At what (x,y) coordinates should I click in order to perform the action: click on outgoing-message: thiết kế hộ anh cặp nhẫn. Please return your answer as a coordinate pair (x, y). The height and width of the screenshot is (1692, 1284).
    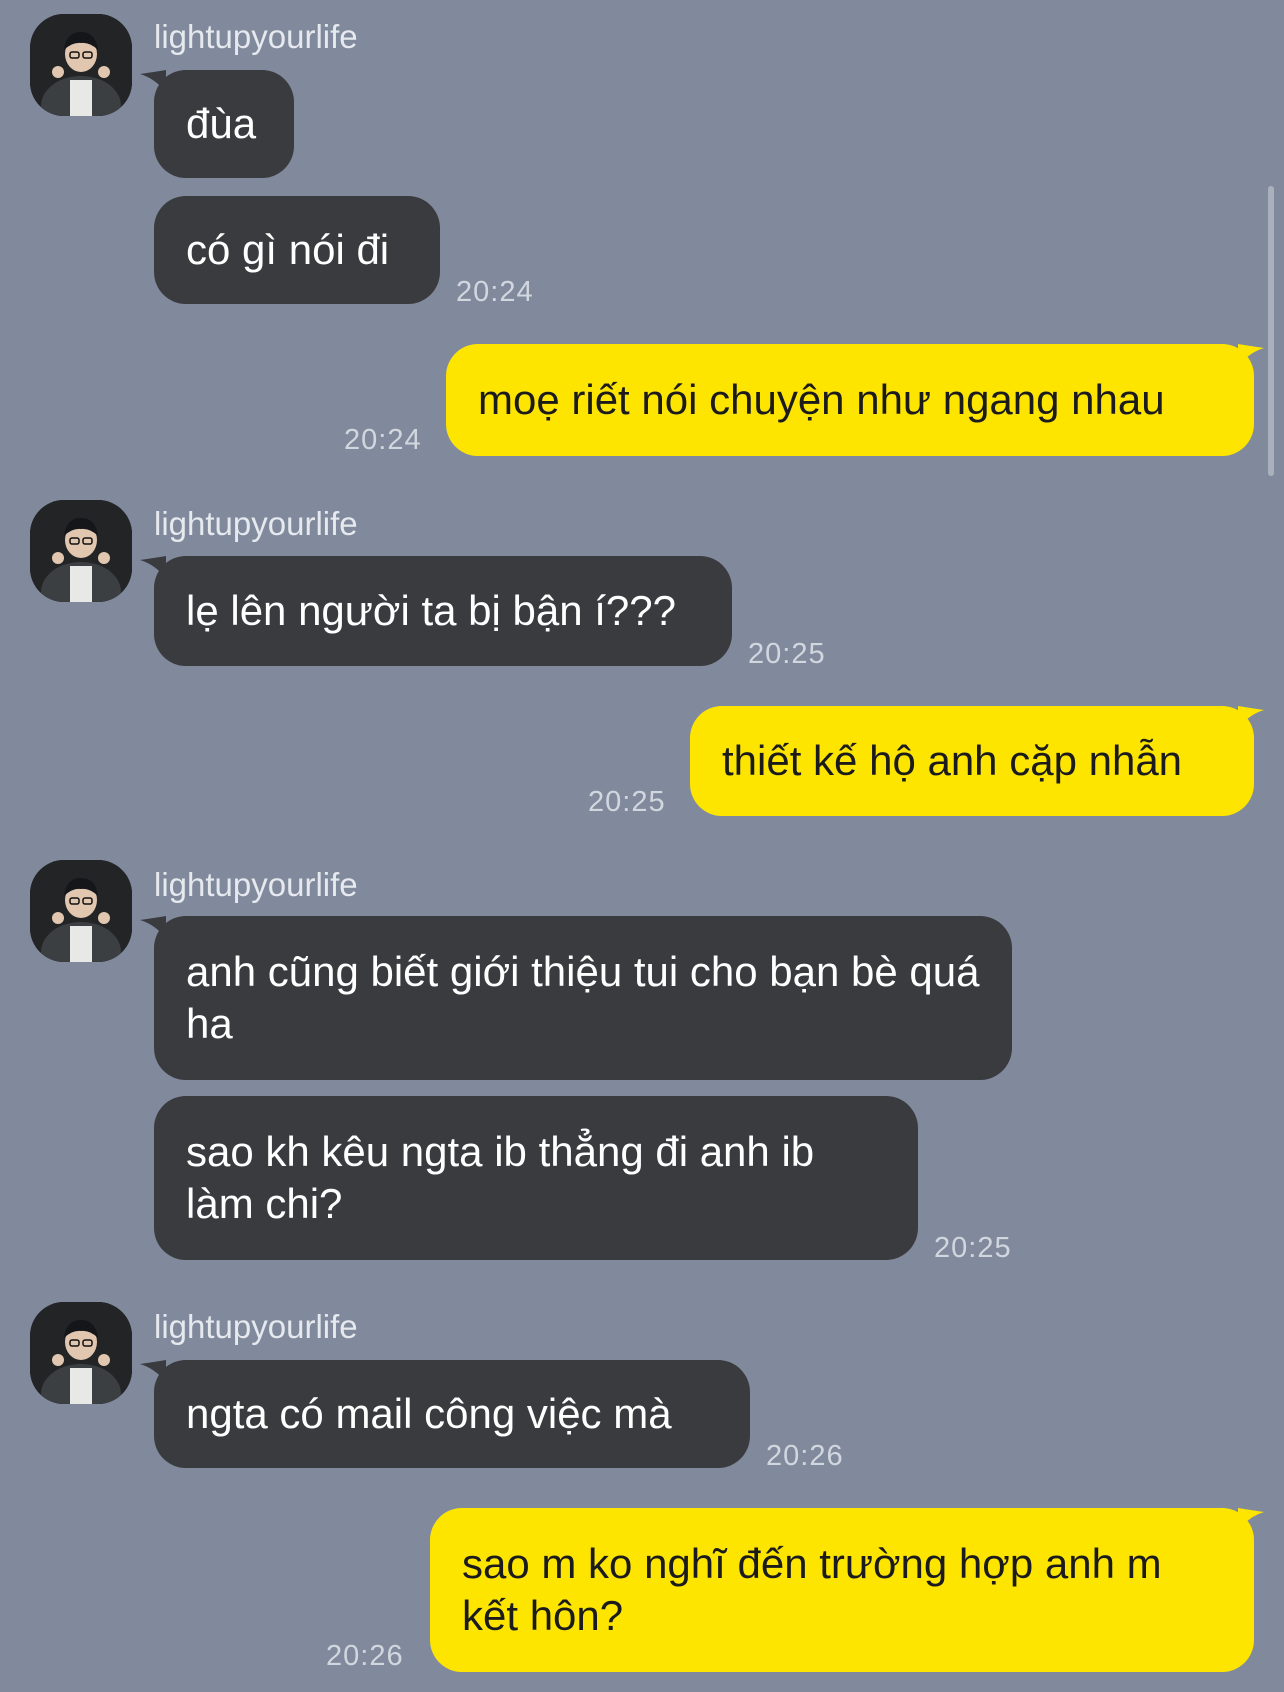
    Looking at the image, I should click on (972, 761).